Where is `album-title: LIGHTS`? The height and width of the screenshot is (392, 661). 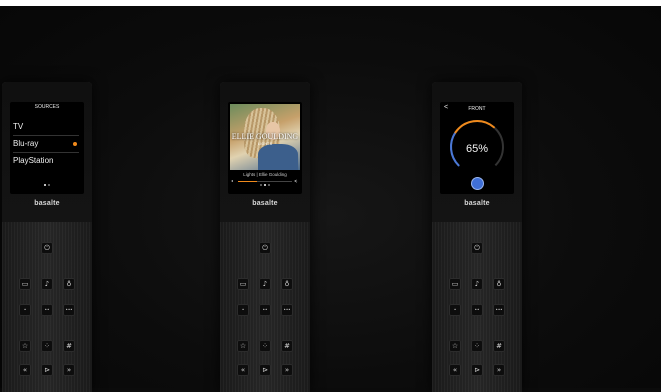 album-title: LIGHTS is located at coordinates (265, 144).